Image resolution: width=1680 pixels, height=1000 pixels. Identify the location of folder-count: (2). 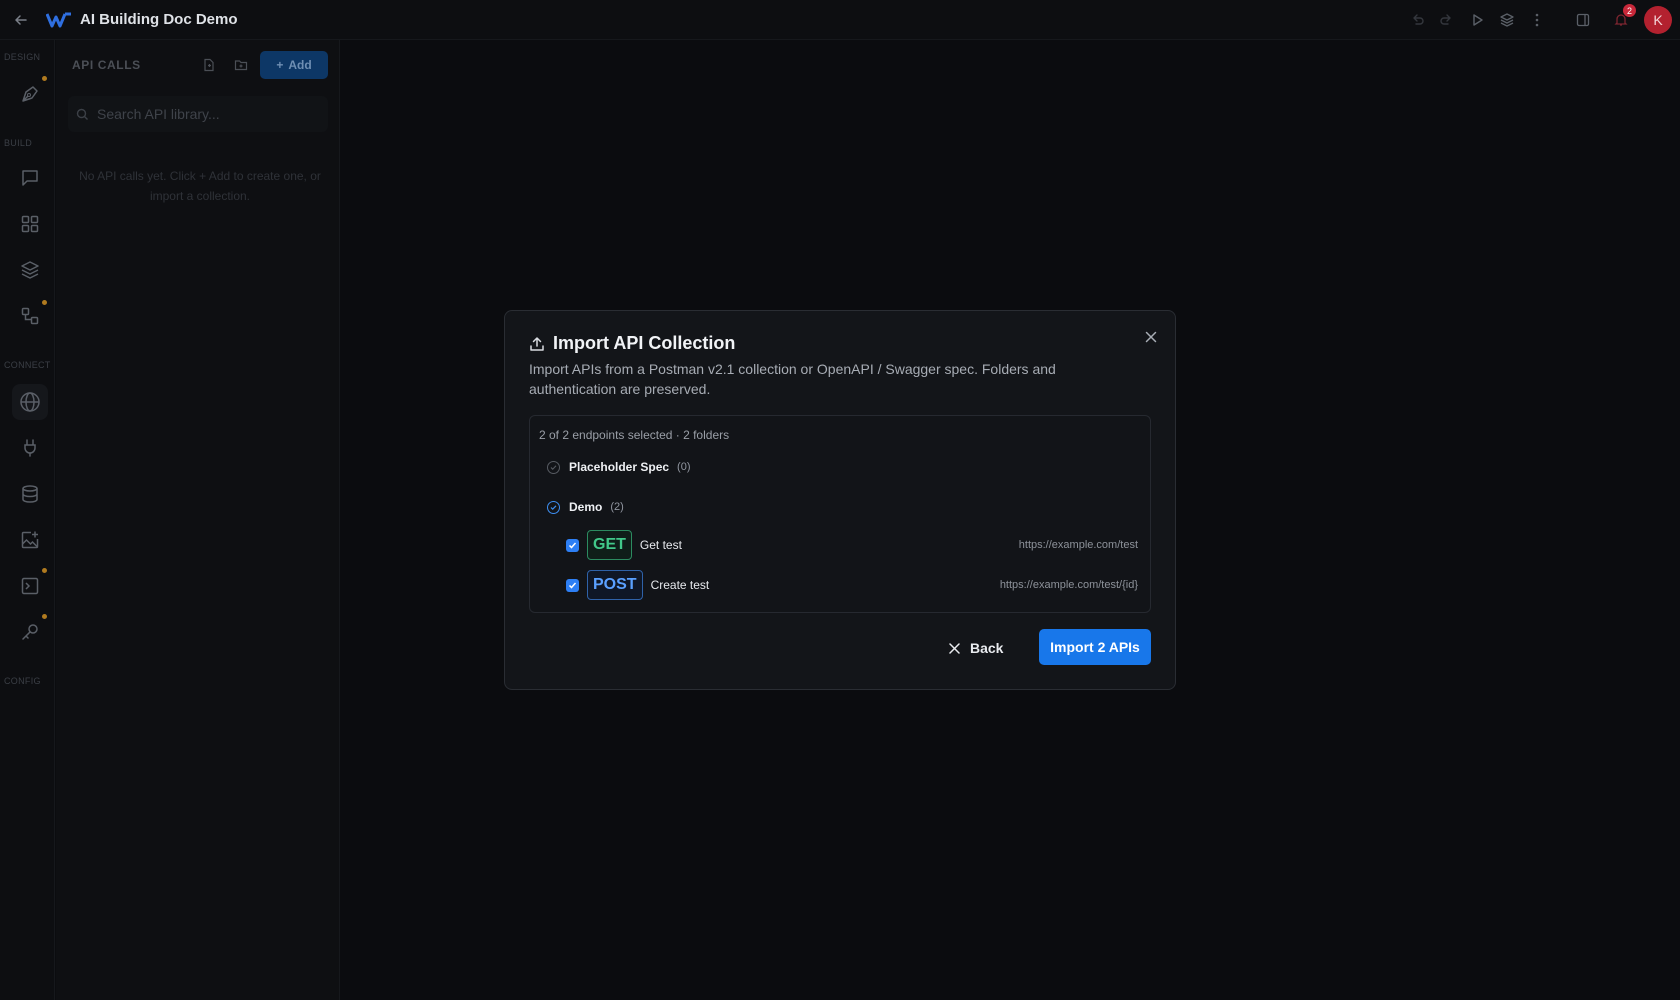
(617, 507).